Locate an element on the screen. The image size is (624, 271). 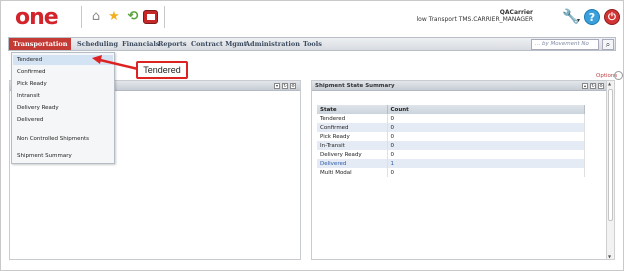
nav-tools: Tools is located at coordinates (312, 44).